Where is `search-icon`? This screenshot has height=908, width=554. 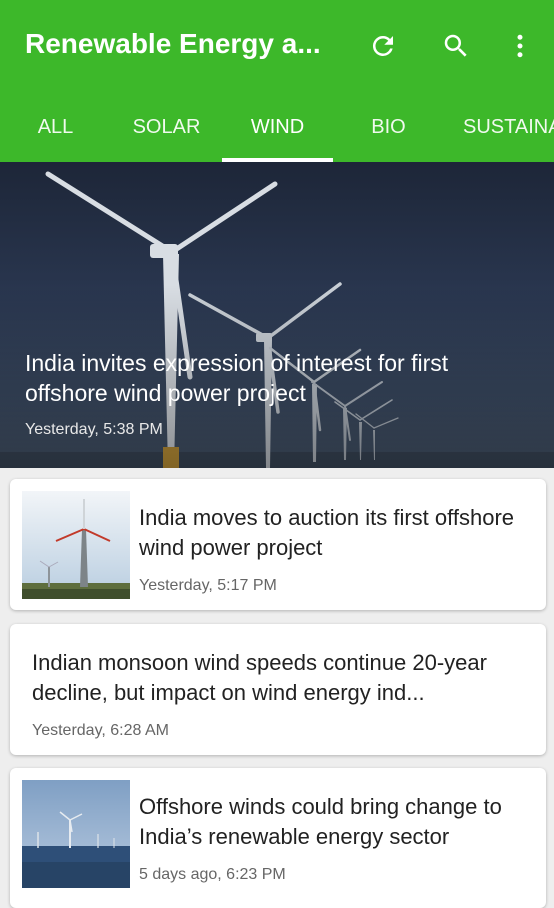
search-icon is located at coordinates (456, 46).